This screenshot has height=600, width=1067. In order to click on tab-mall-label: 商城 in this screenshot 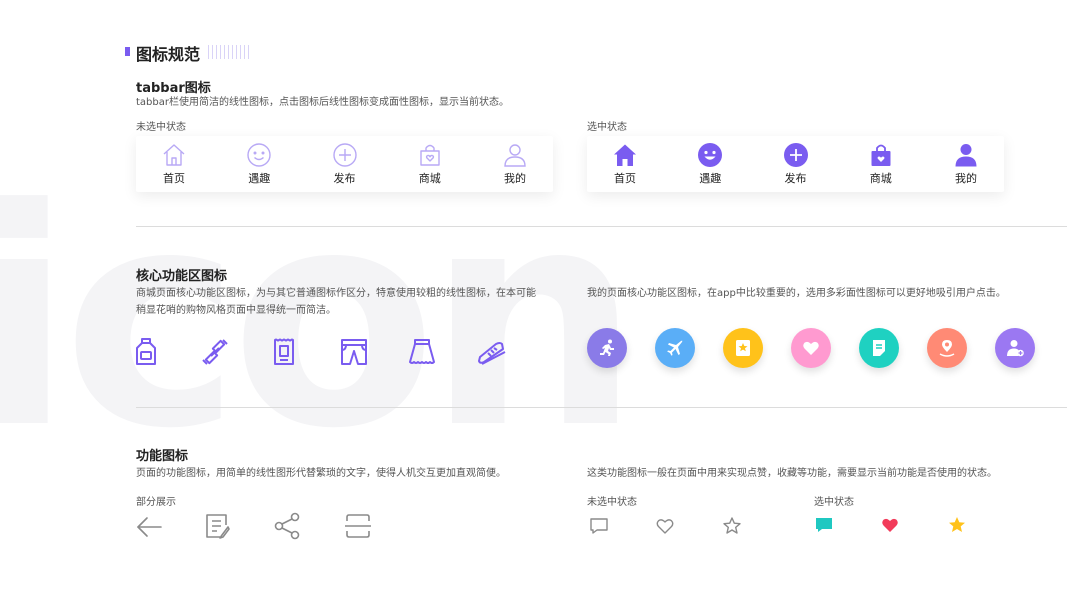, I will do `click(429, 178)`.